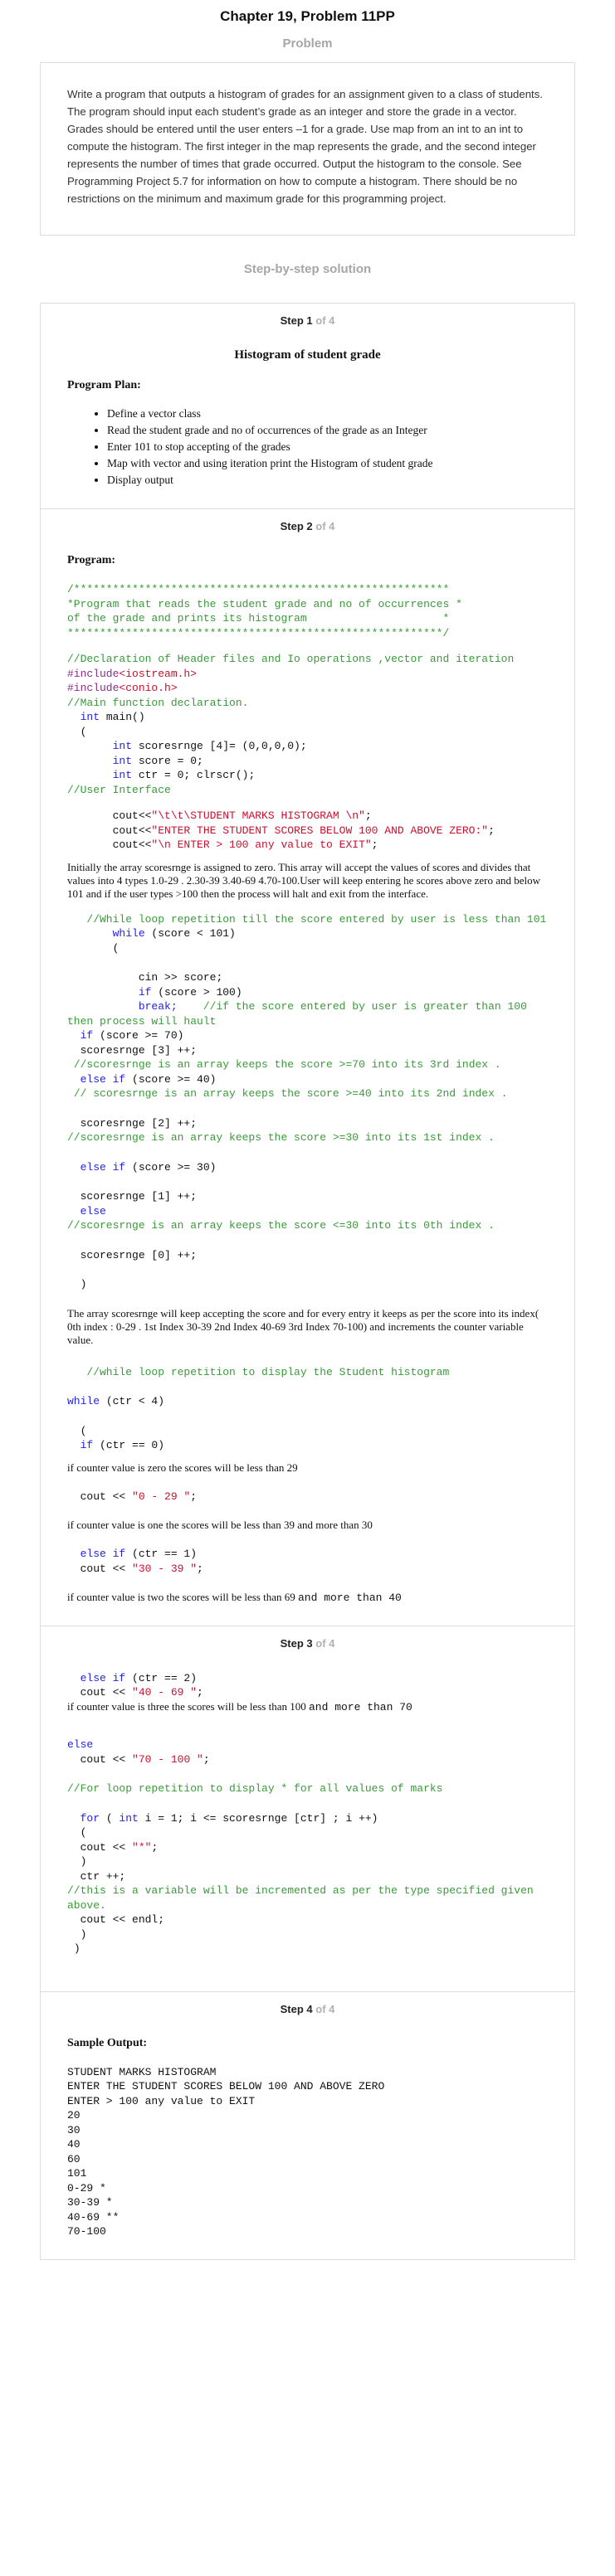  Describe the element at coordinates (307, 355) in the screenshot. I see `step-title: Histogram of student grade` at that location.